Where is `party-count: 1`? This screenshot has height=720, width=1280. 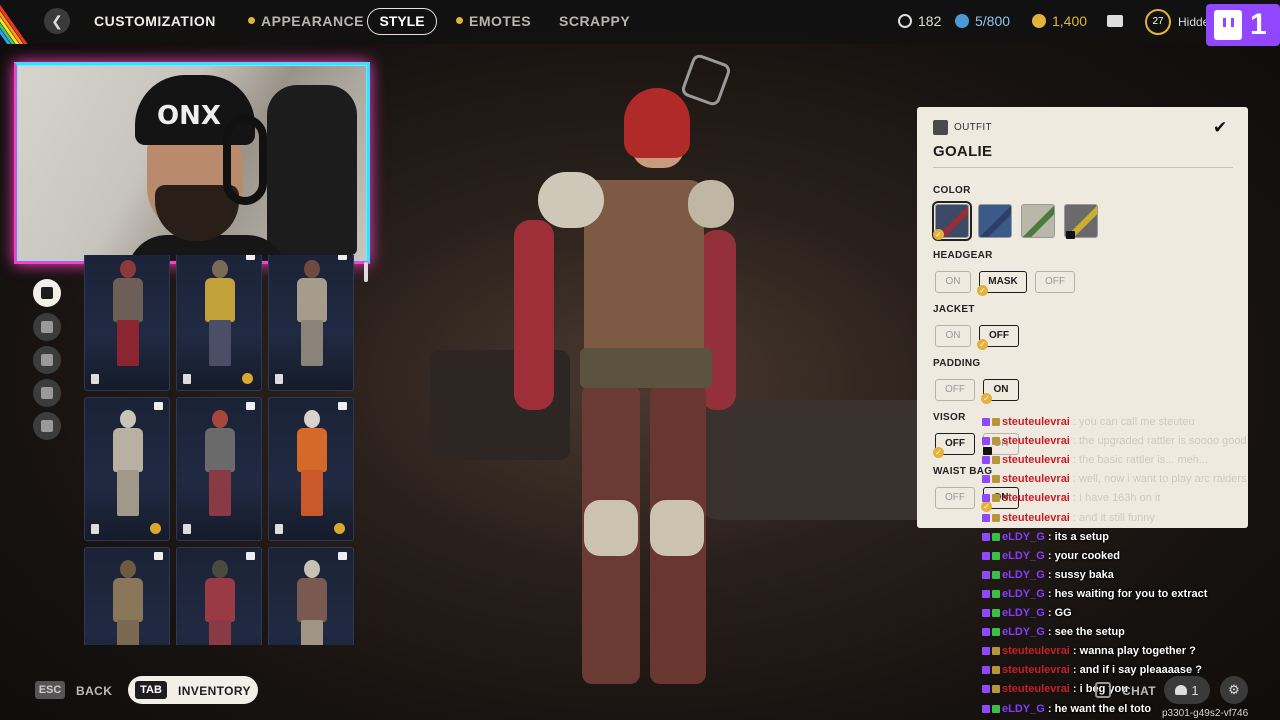 party-count: 1 is located at coordinates (1195, 690).